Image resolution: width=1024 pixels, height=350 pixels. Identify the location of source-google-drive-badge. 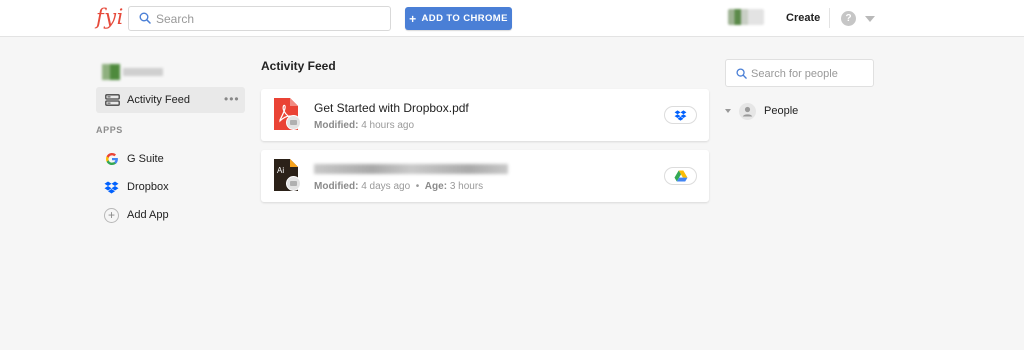
(680, 176).